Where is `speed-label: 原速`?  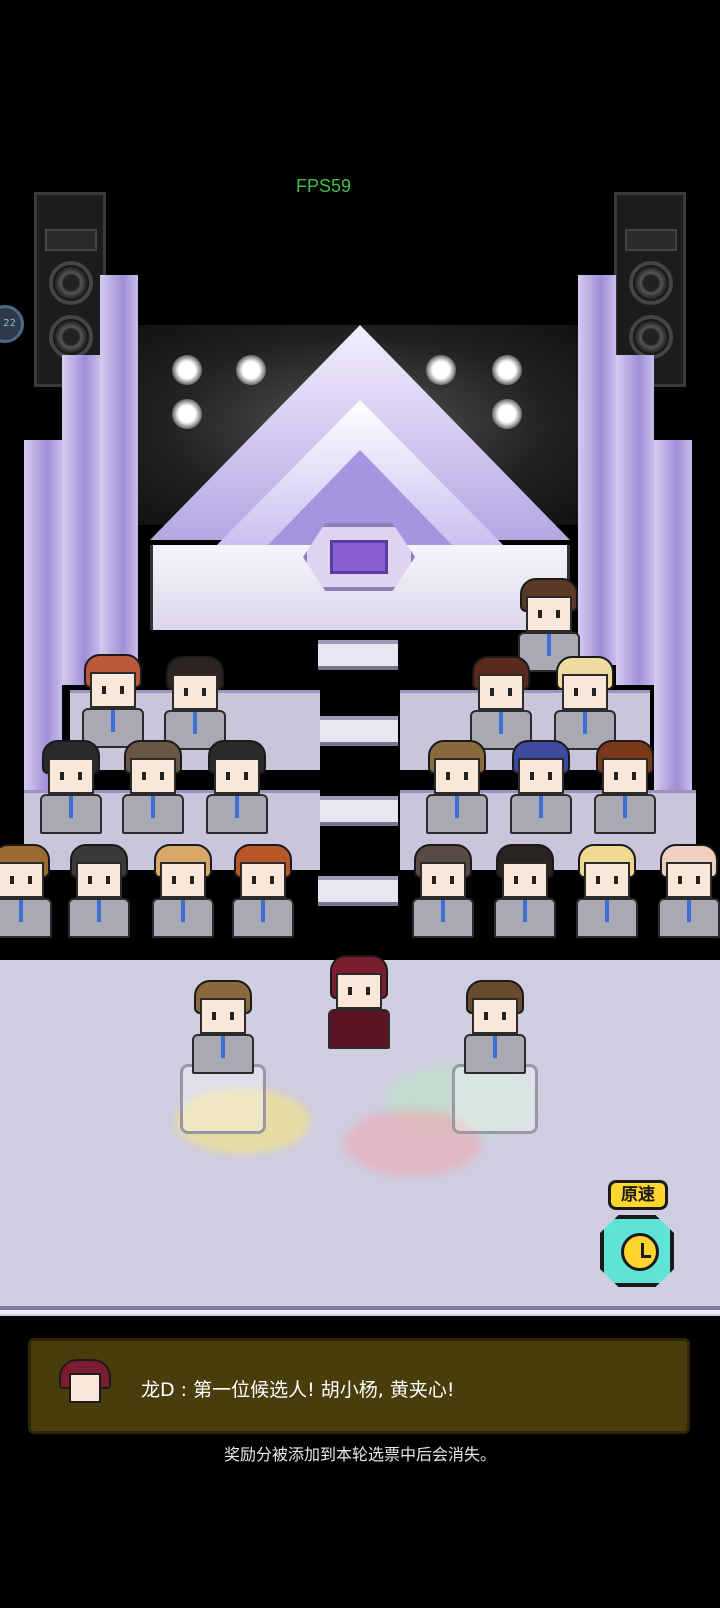
speed-label: 原速 is located at coordinates (638, 1195).